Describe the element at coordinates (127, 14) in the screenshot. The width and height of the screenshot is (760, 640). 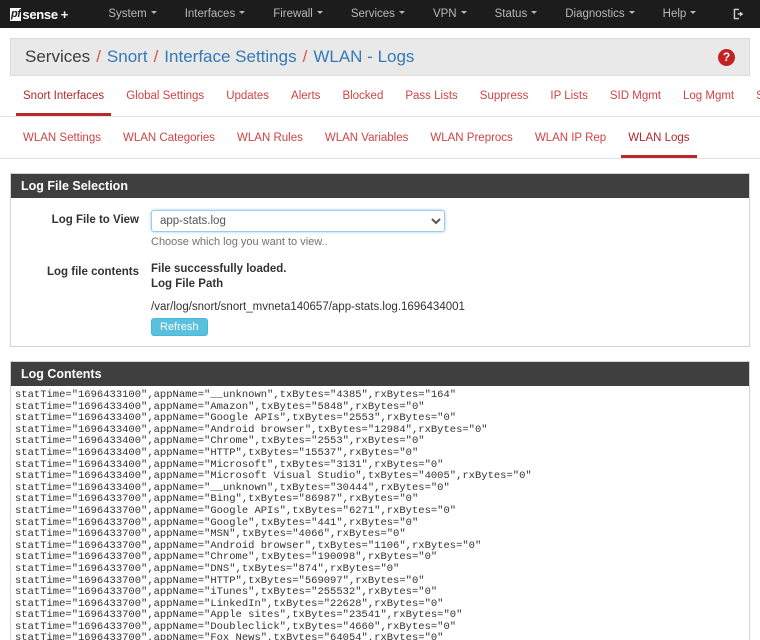
I see `nav-label: System` at that location.